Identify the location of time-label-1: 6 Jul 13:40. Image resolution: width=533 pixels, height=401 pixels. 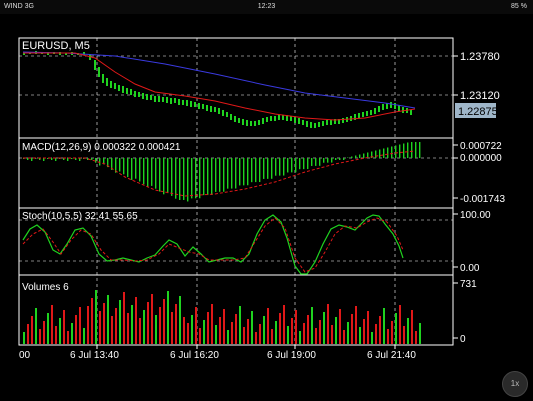
(94, 355).